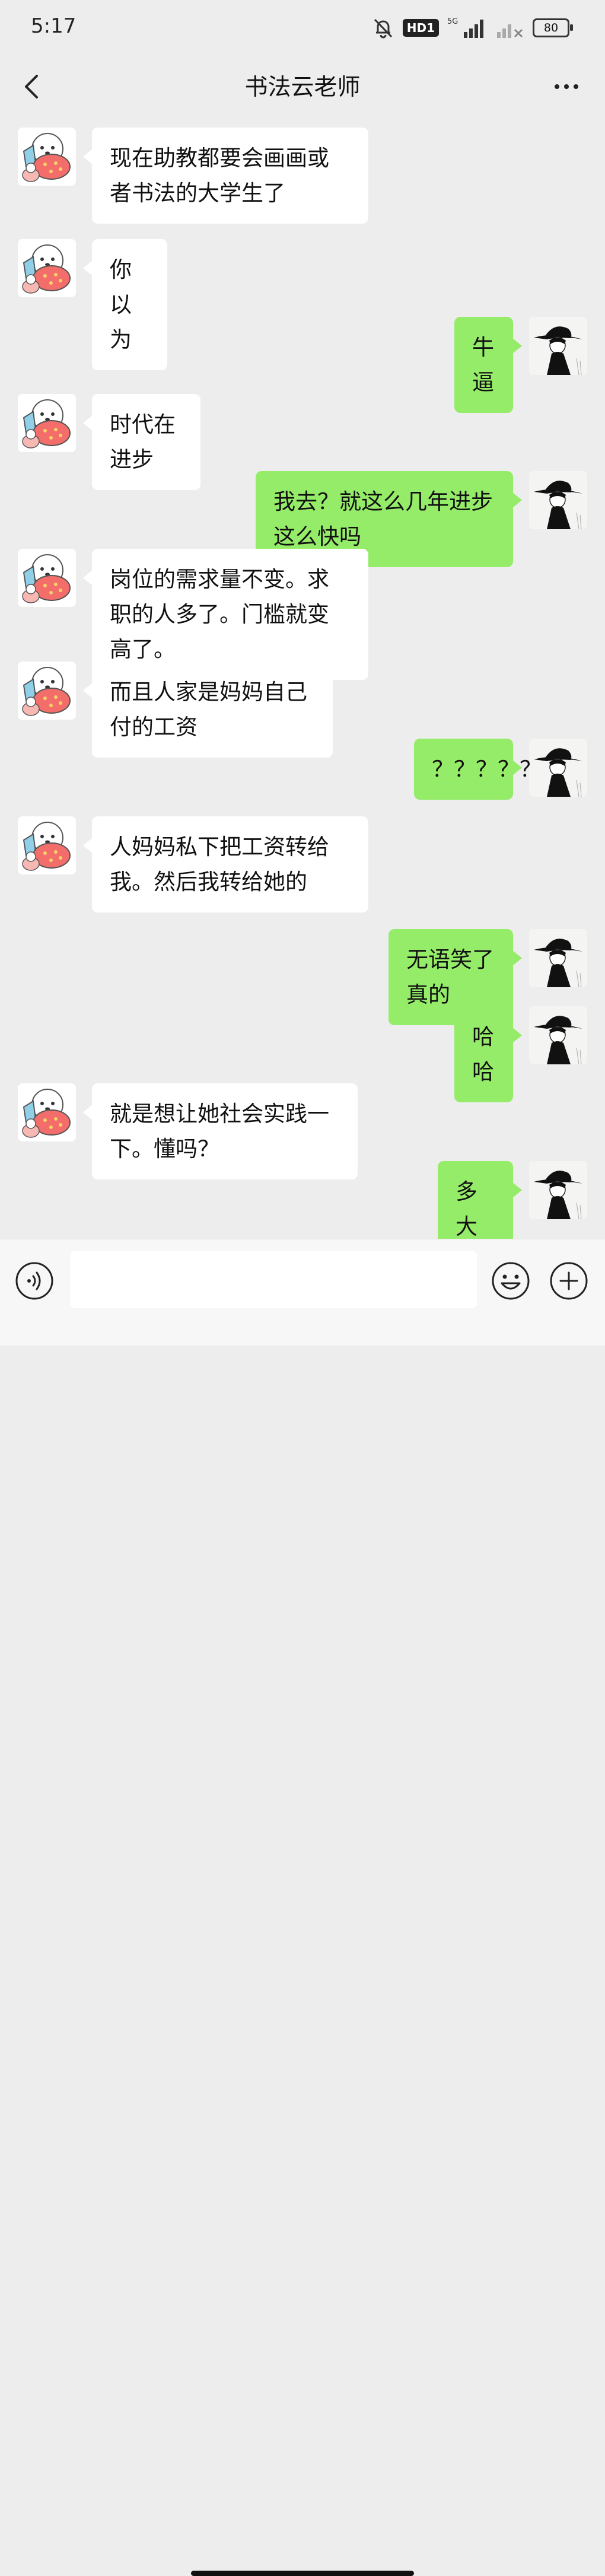 This screenshot has height=2576, width=605. I want to click on plus-icon, so click(569, 1281).